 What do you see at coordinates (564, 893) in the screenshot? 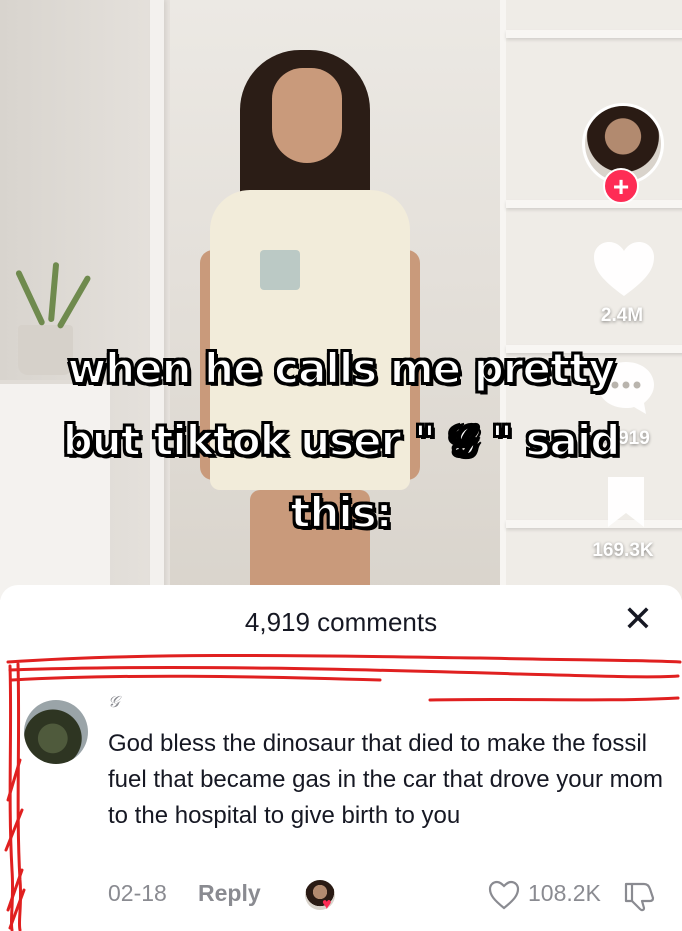
I see `comment-like-count: 108.2K` at bounding box center [564, 893].